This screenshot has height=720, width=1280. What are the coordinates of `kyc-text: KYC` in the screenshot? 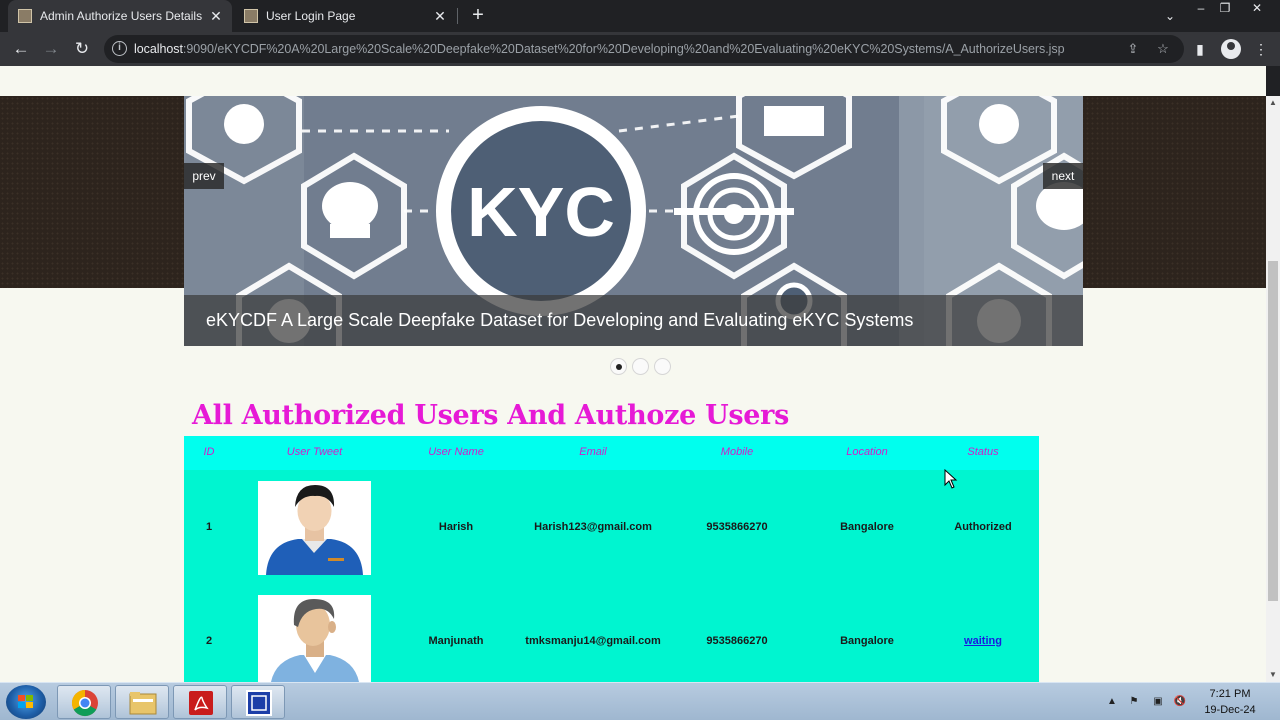 It's located at (541, 212).